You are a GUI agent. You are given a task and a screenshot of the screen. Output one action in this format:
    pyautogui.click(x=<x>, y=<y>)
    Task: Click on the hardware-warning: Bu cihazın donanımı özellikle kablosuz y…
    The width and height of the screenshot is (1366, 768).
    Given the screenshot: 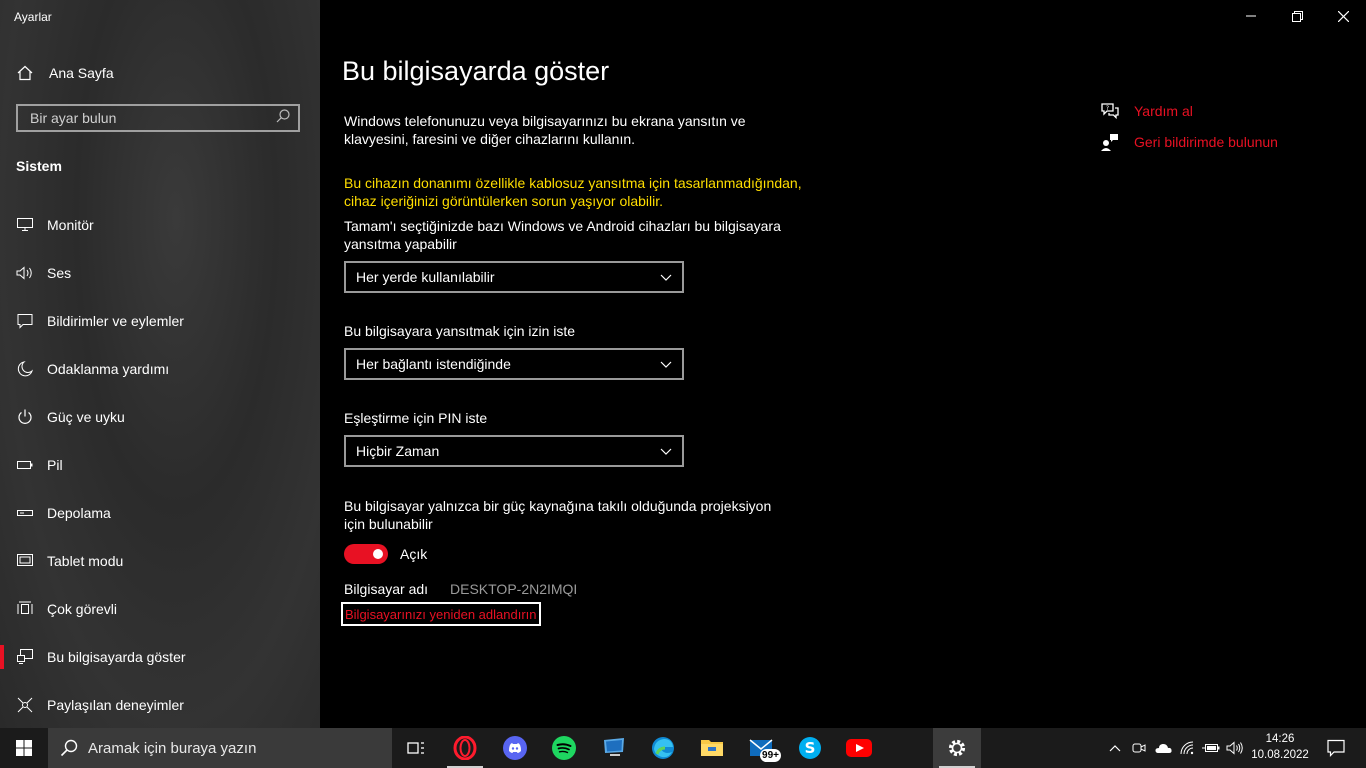 What is the action you would take?
    pyautogui.click(x=573, y=192)
    